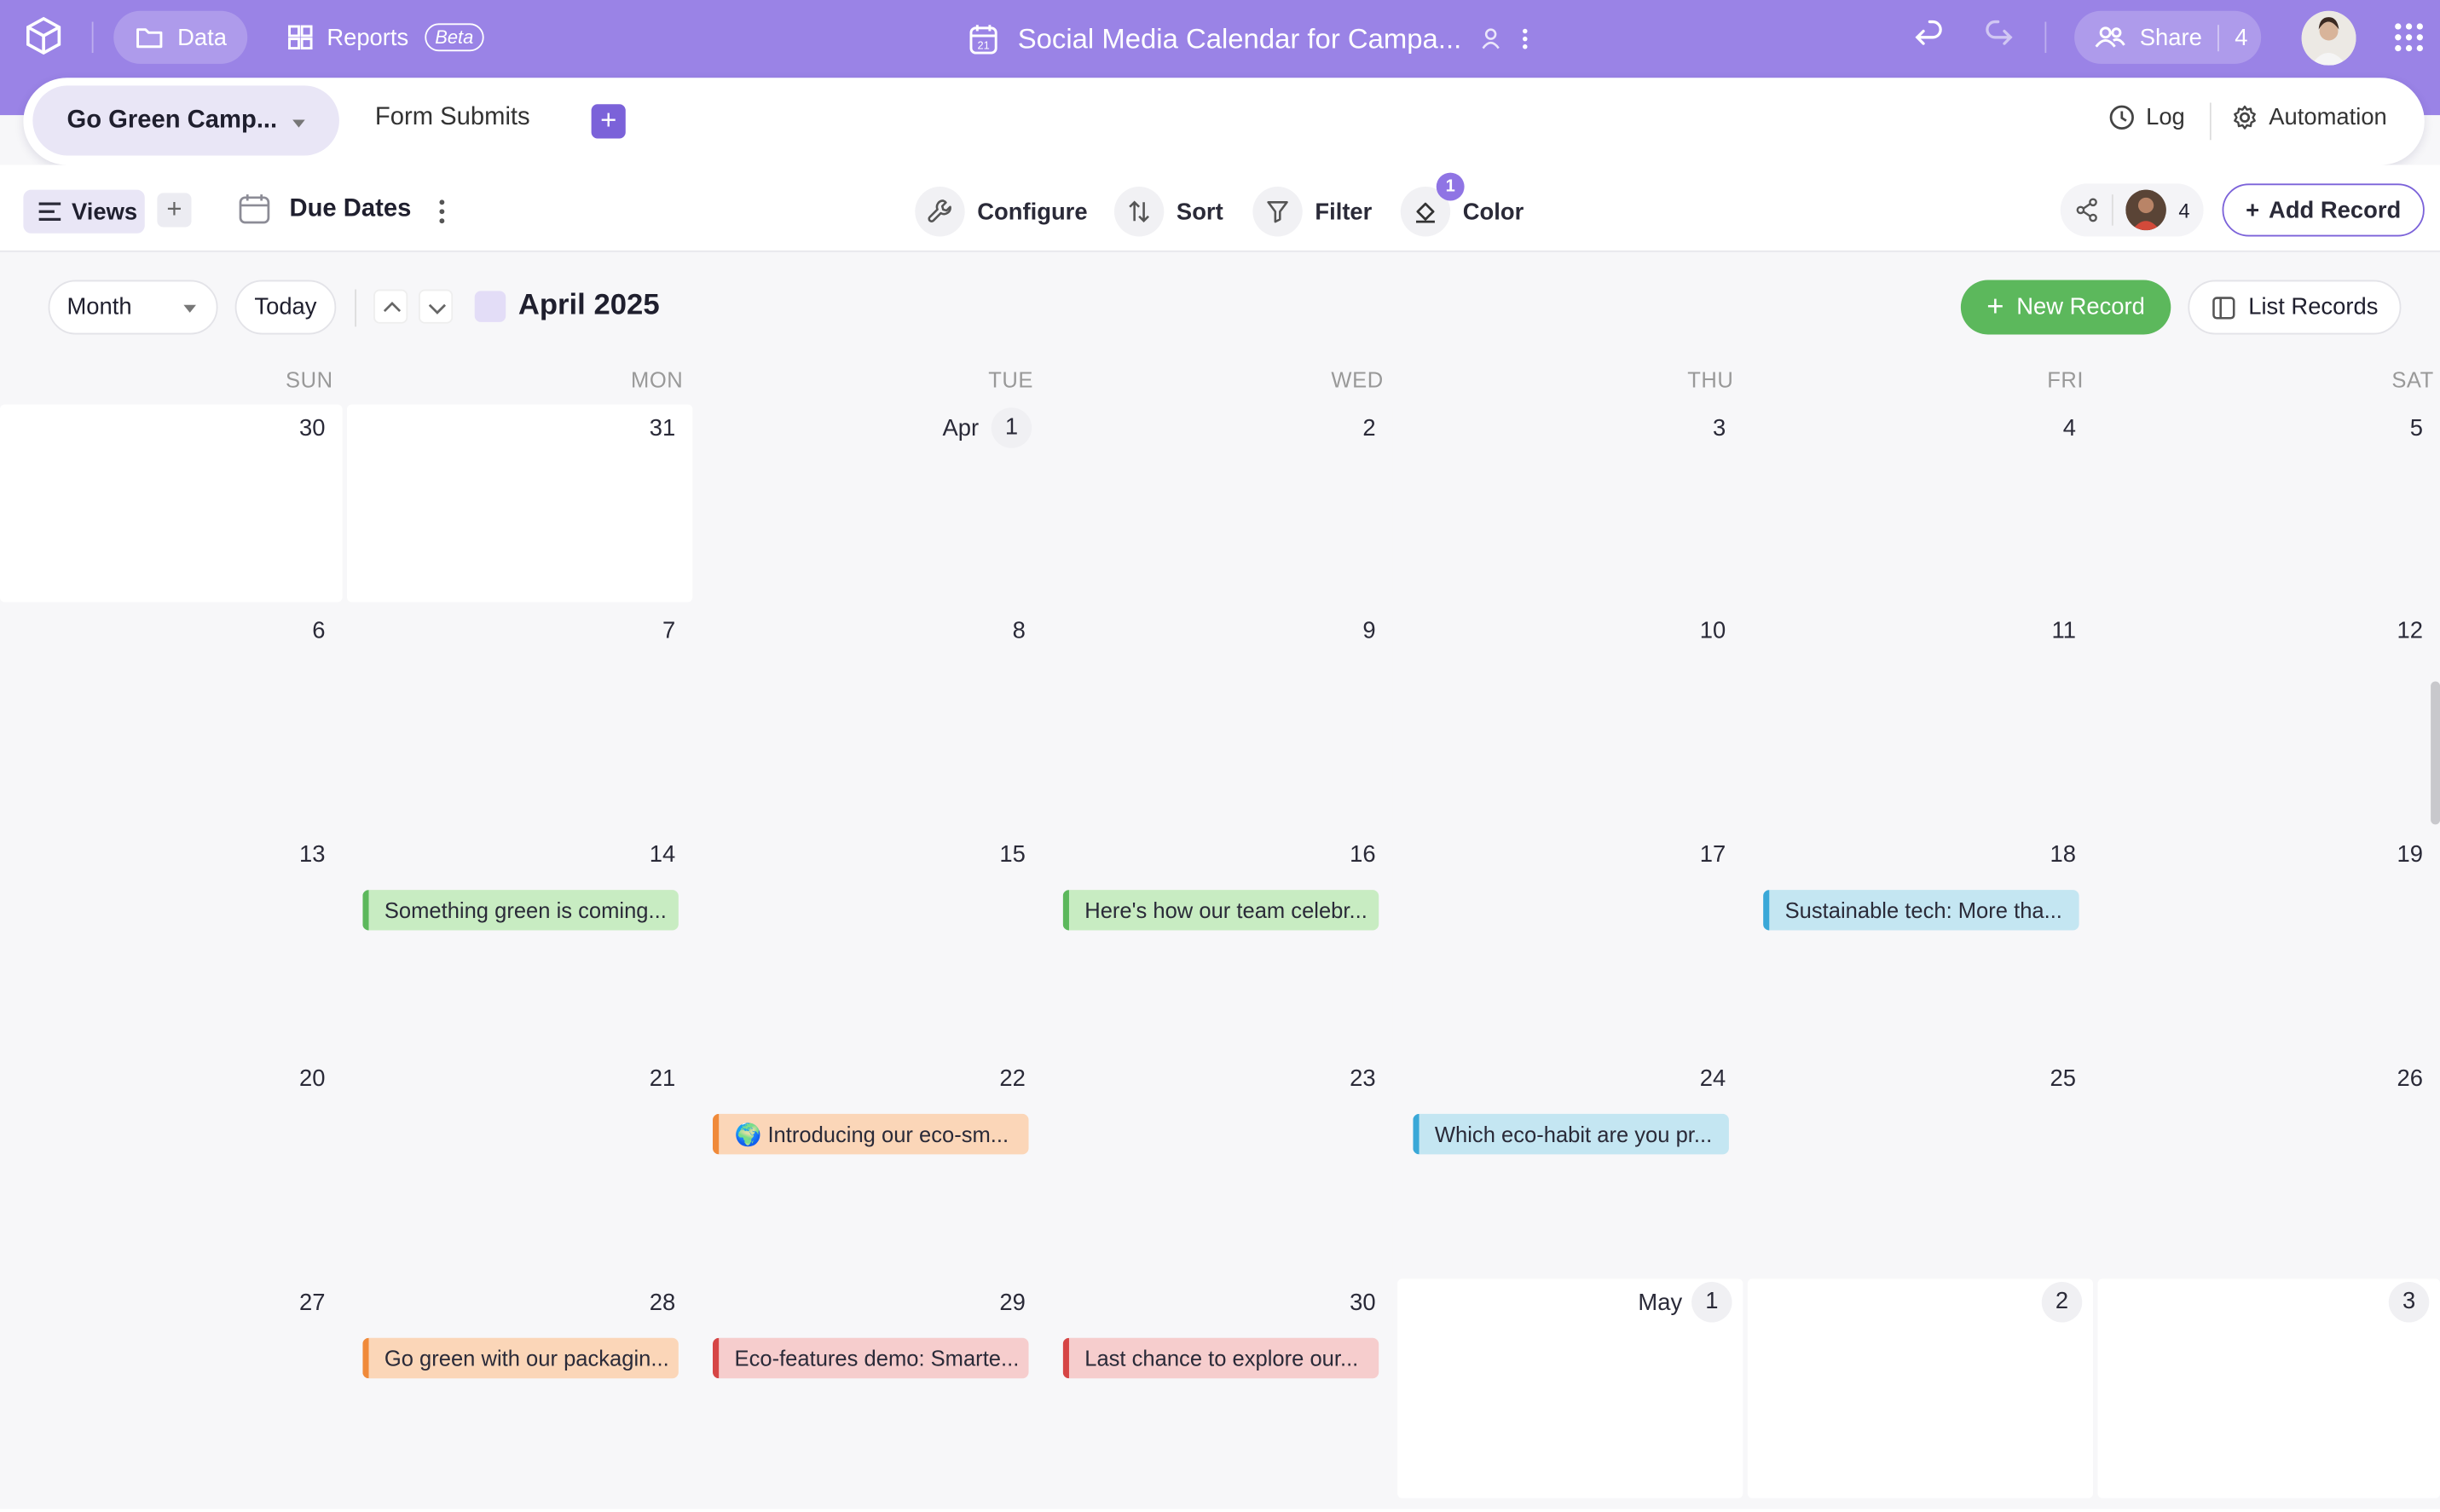 The image size is (2440, 1512). Describe the element at coordinates (1220, 940) in the screenshot. I see `day-cell: 16` at that location.